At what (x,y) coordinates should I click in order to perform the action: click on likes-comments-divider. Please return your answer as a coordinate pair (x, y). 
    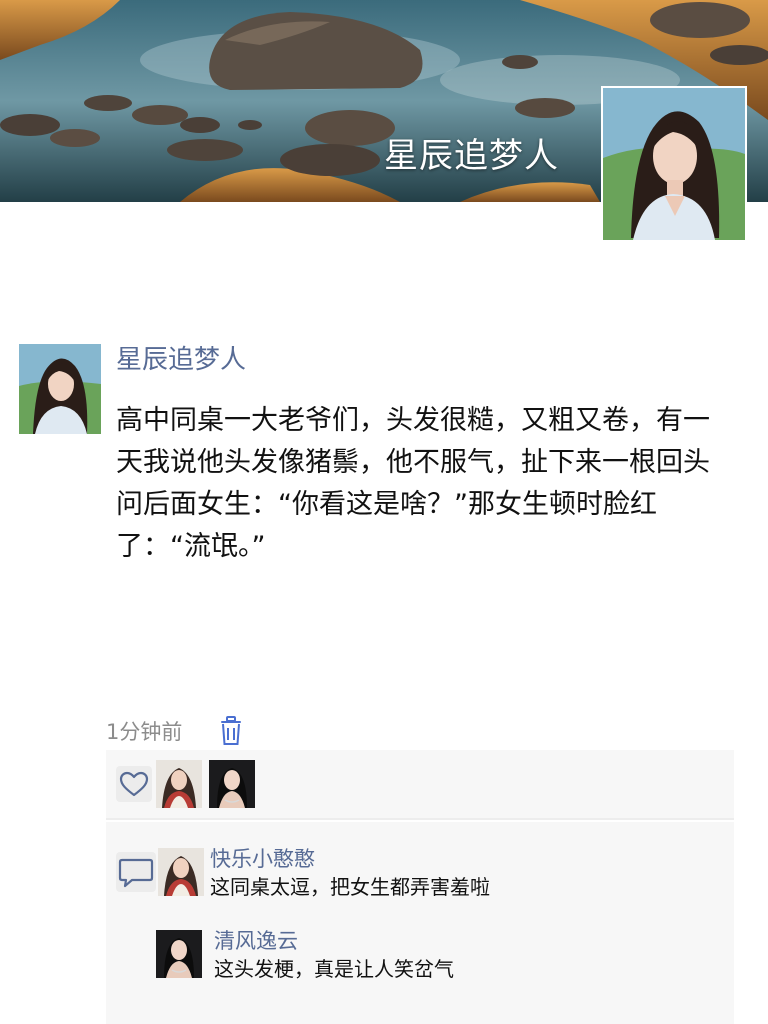
    Looking at the image, I should click on (420, 819).